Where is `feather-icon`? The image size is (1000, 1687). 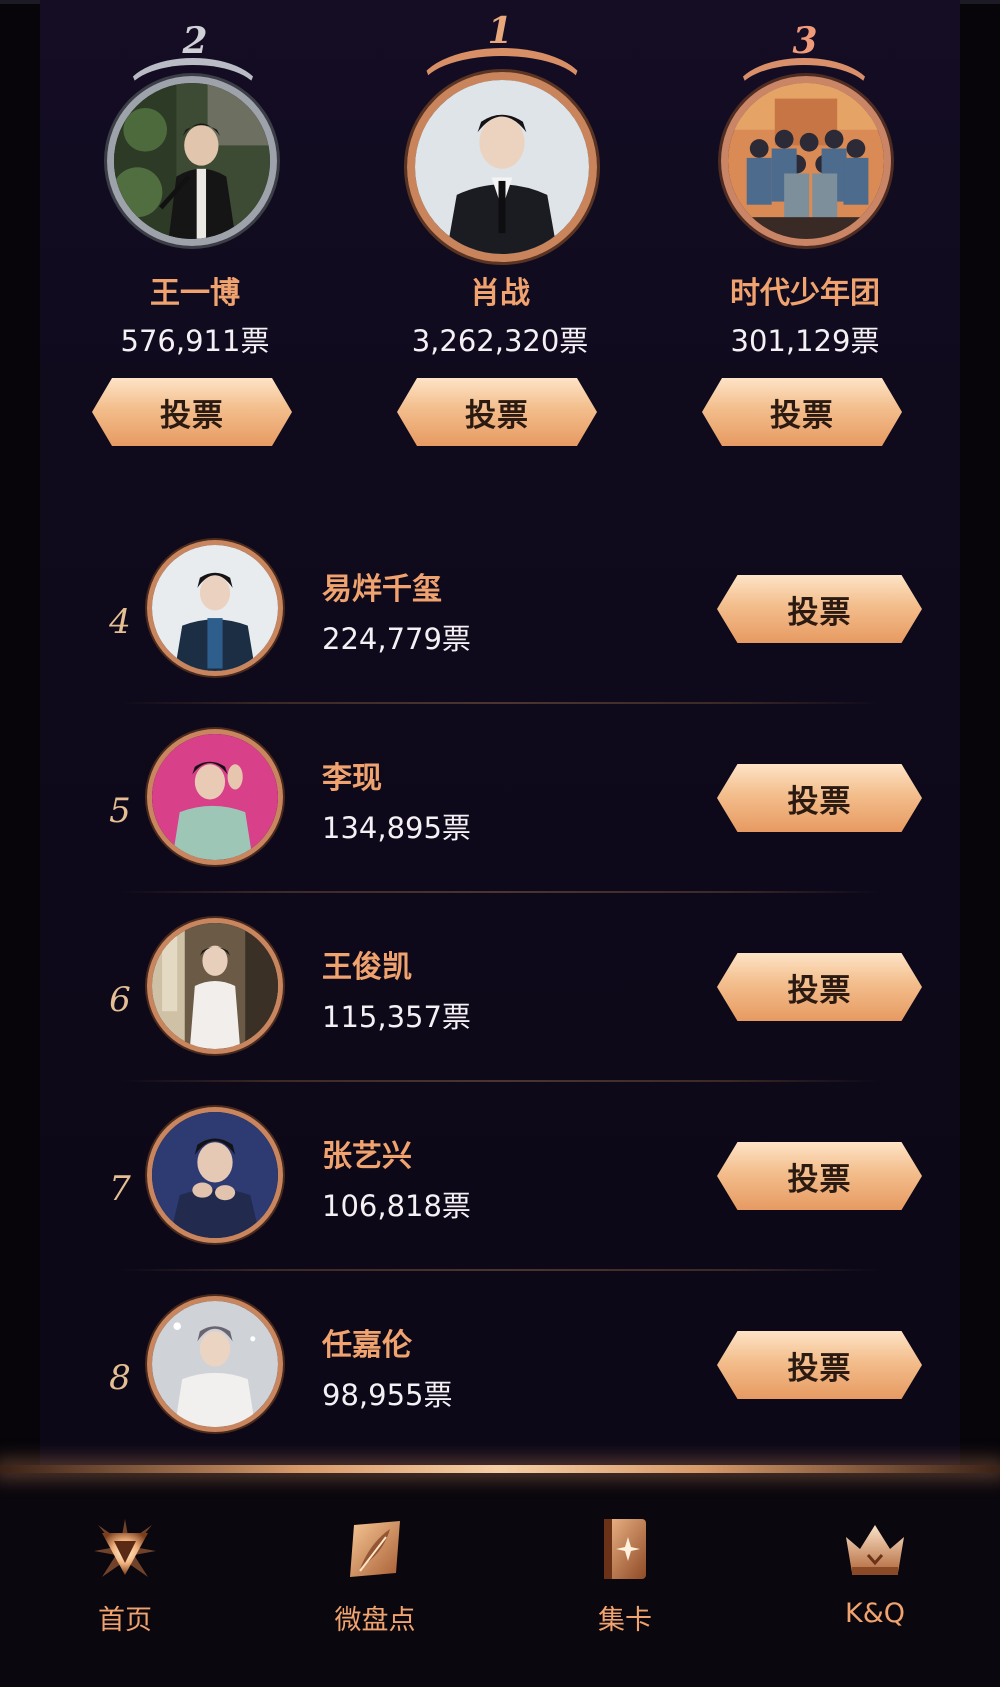
feather-icon is located at coordinates (375, 1549).